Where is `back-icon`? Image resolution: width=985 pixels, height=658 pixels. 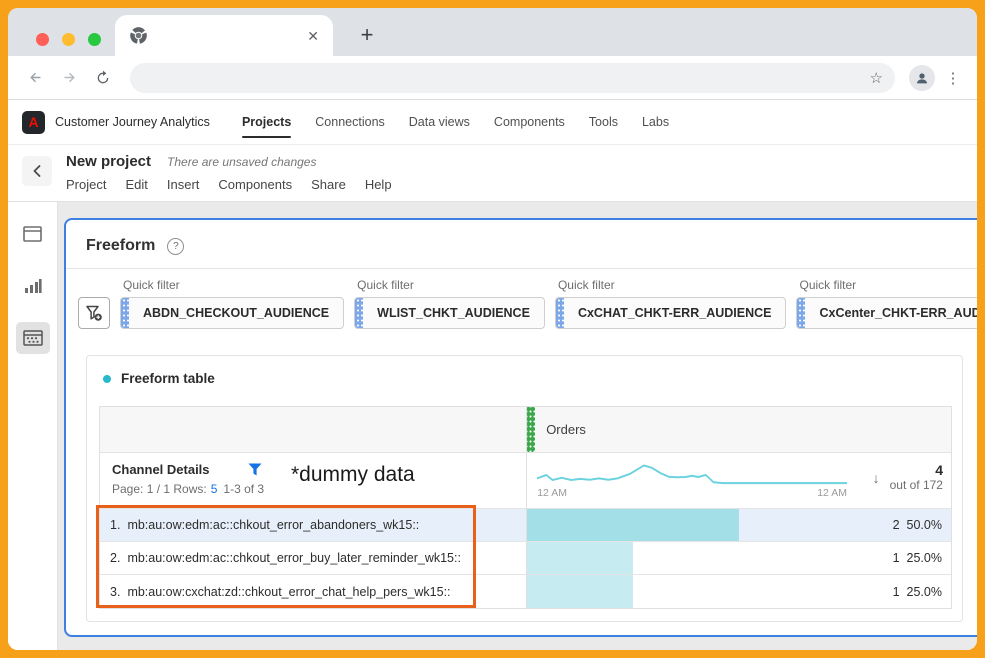
back-icon is located at coordinates (35, 78).